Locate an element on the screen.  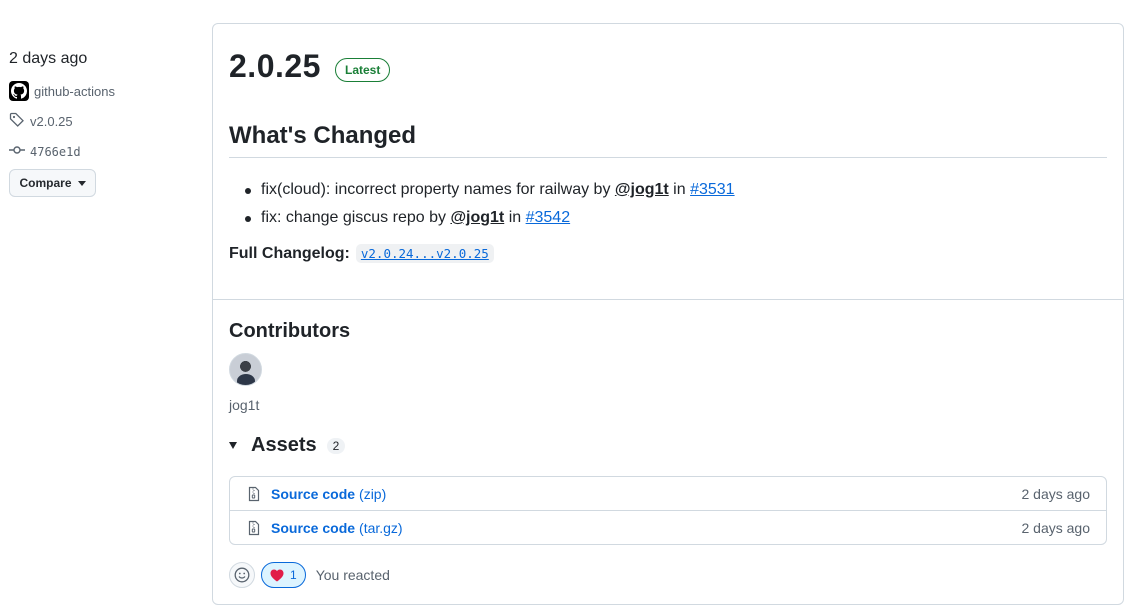
compare-button: Compare is located at coordinates (52, 183).